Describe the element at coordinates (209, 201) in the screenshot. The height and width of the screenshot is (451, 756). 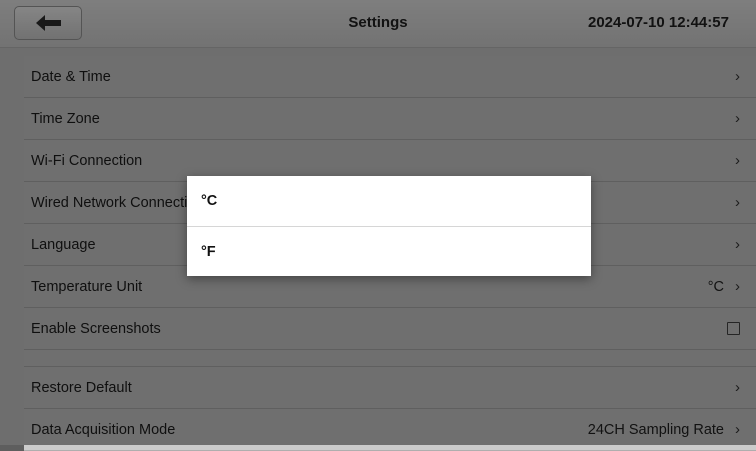
I see `option-label: °C` at that location.